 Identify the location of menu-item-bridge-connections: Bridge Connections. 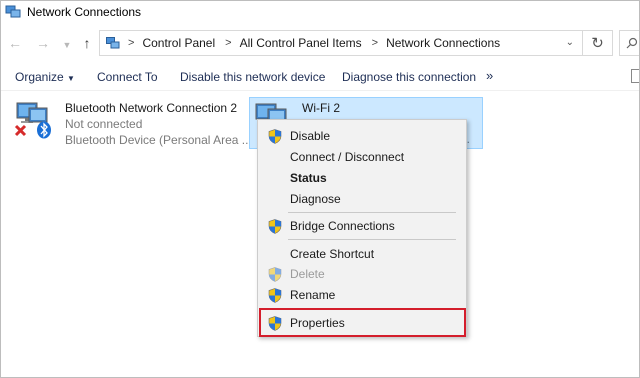
(362, 226).